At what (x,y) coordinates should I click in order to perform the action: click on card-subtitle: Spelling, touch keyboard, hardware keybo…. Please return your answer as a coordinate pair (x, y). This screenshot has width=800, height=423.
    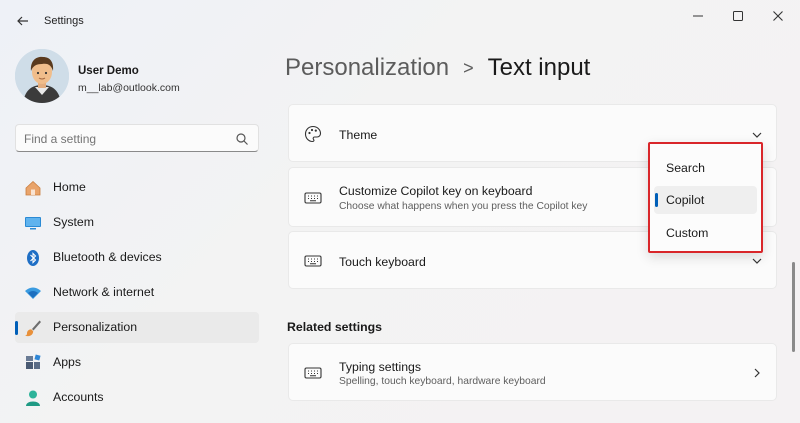
    Looking at the image, I should click on (442, 381).